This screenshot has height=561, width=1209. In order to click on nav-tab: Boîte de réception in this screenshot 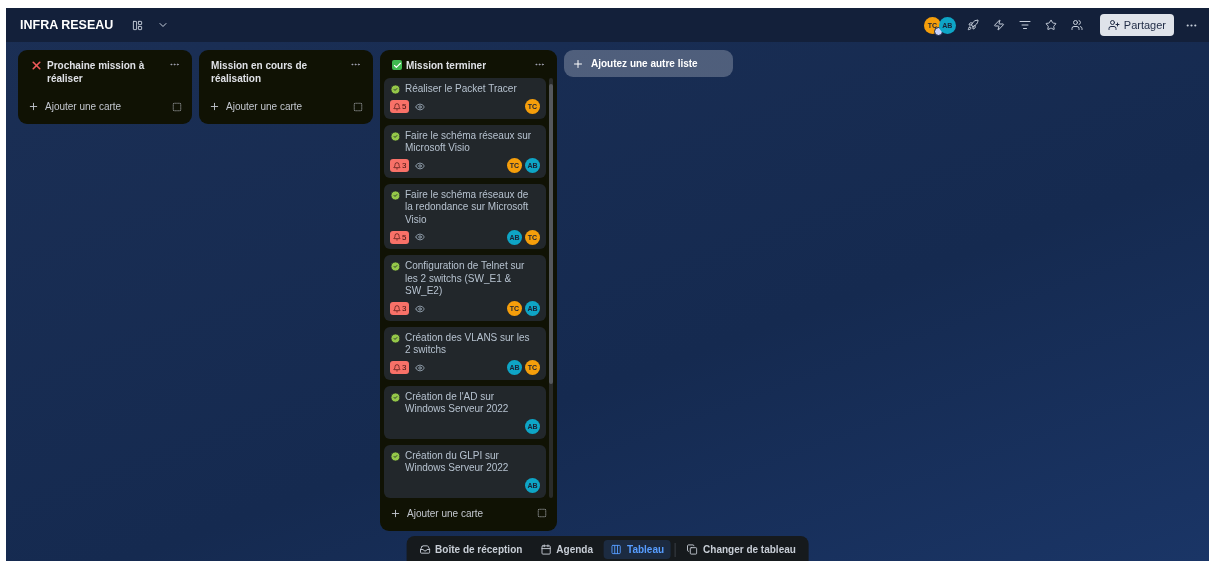, I will do `click(471, 549)`.